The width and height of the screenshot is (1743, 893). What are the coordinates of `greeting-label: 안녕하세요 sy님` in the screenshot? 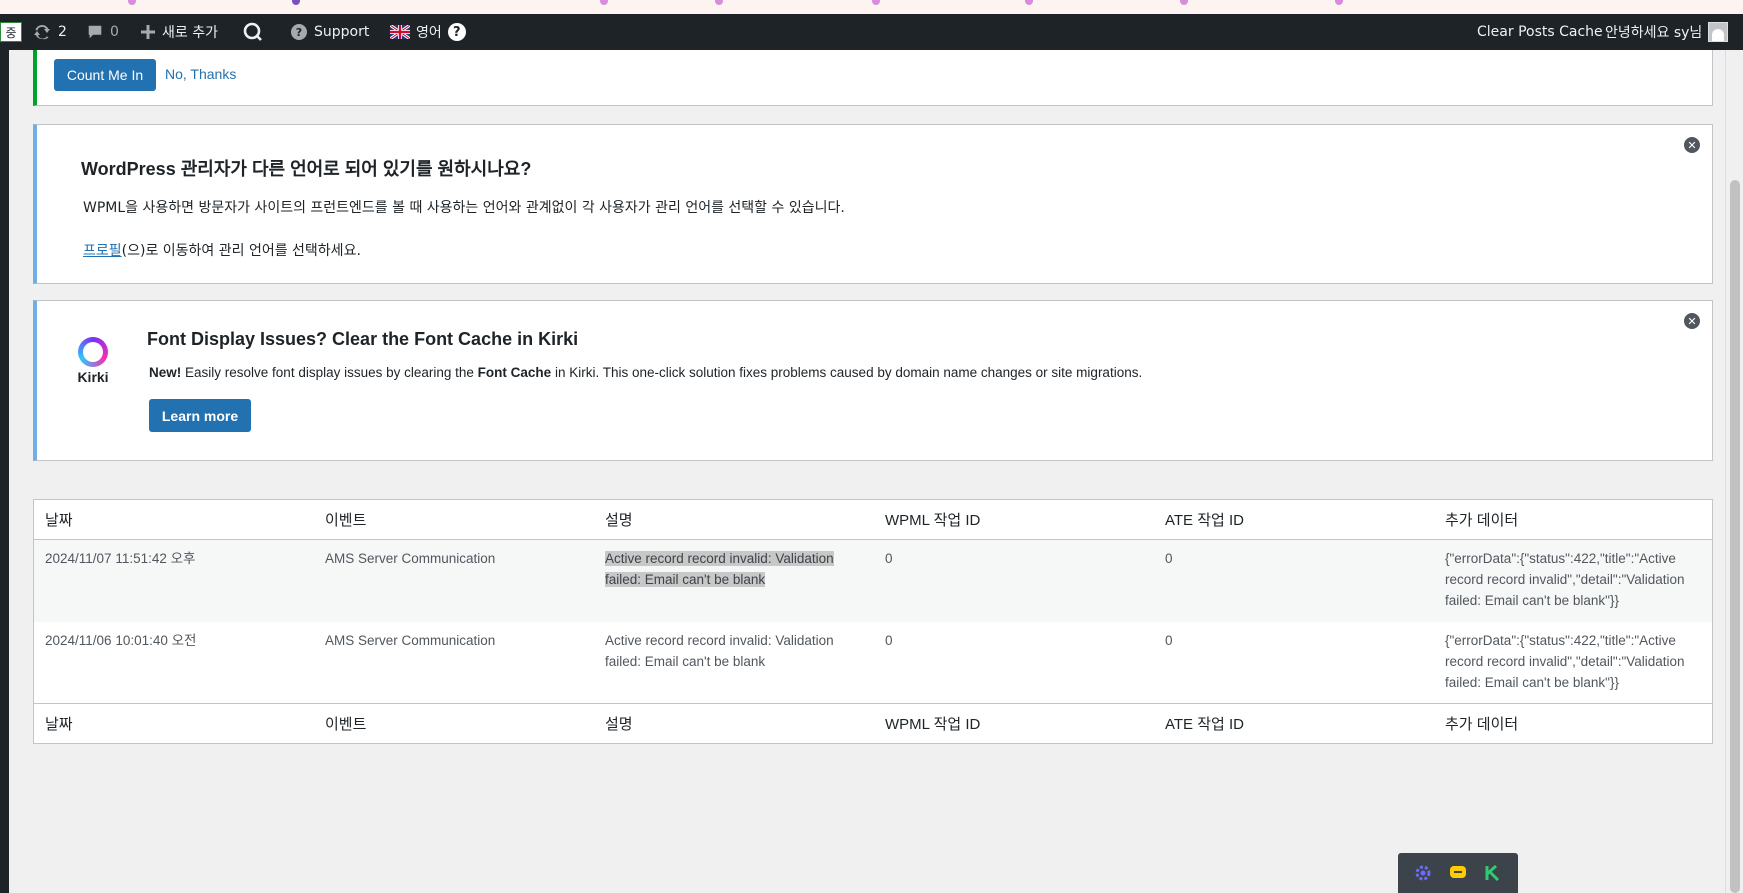 It's located at (1654, 33).